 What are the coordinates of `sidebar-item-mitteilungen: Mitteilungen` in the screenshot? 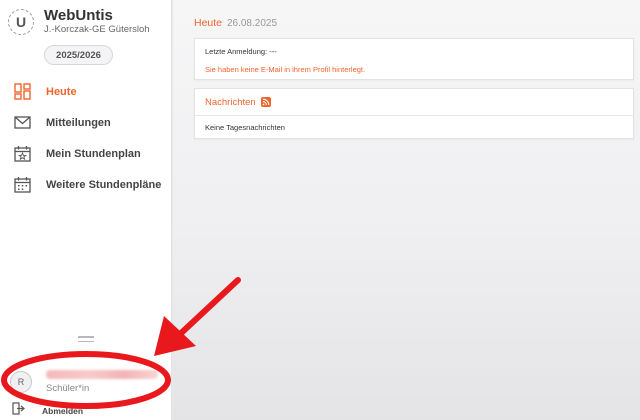 It's located at (86, 122).